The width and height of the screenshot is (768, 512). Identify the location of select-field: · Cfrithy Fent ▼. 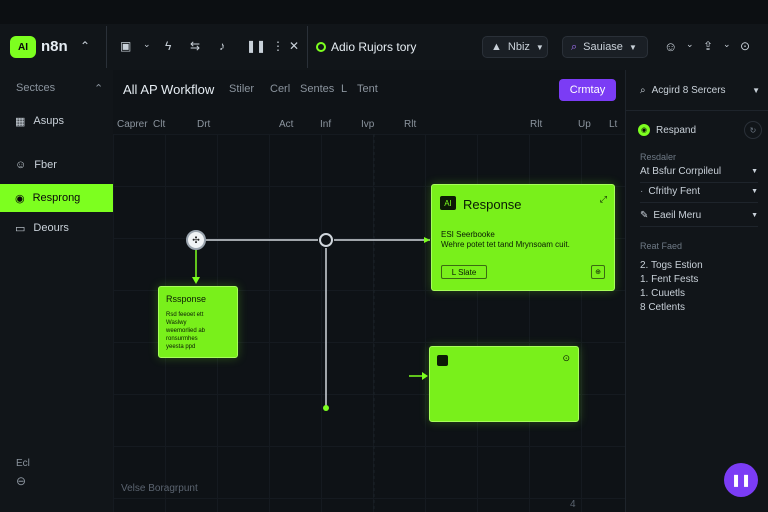
(699, 191).